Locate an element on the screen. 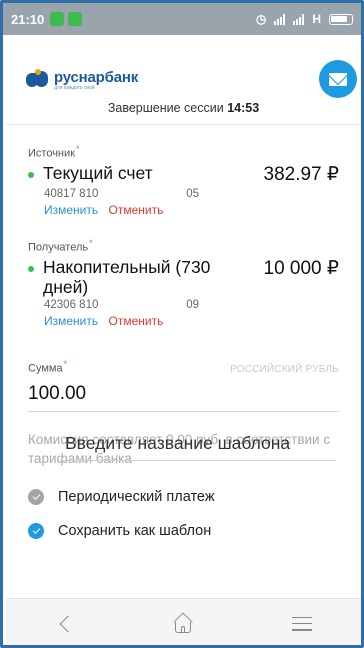 This screenshot has width=364, height=648. periodic-payment-label: Периодический платеж is located at coordinates (136, 497).